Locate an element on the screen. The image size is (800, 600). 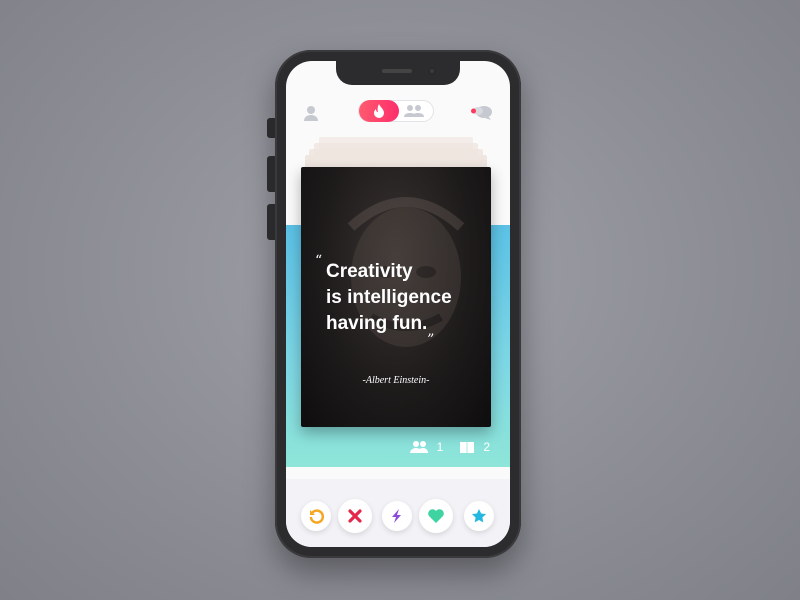
friends-stat: 1 is located at coordinates (426, 447).